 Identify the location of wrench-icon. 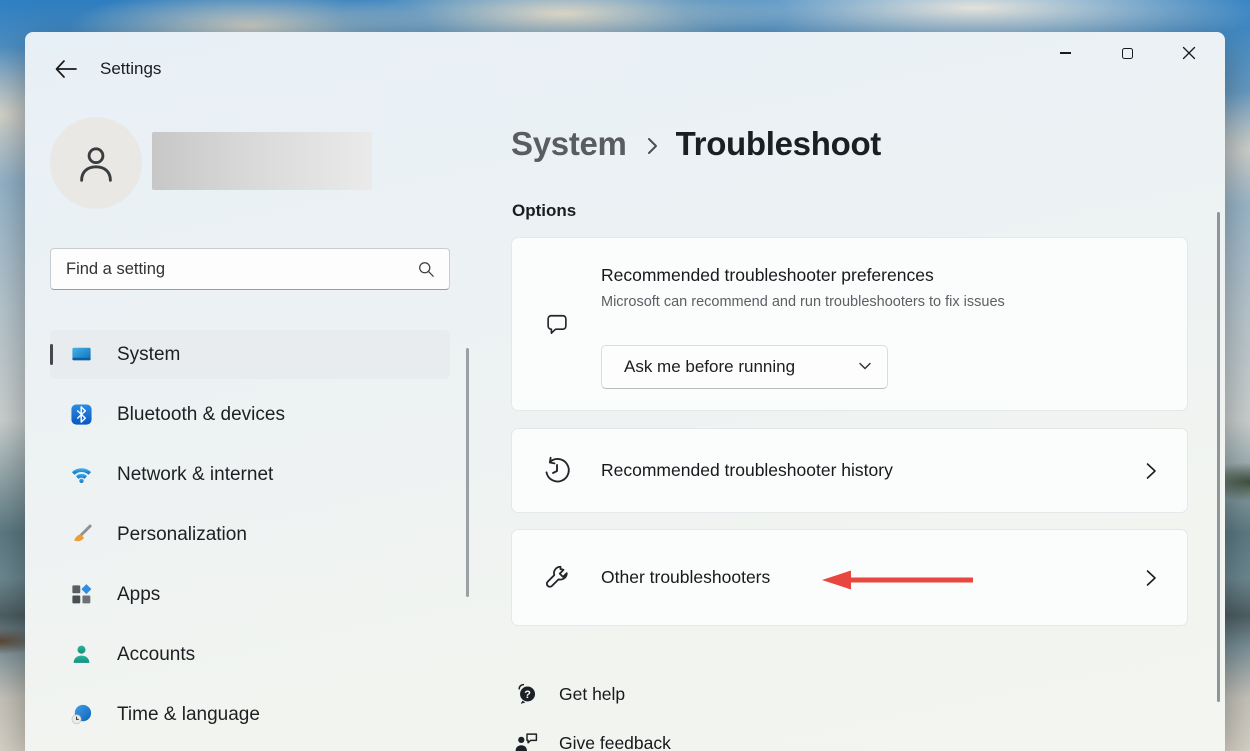
(556, 577).